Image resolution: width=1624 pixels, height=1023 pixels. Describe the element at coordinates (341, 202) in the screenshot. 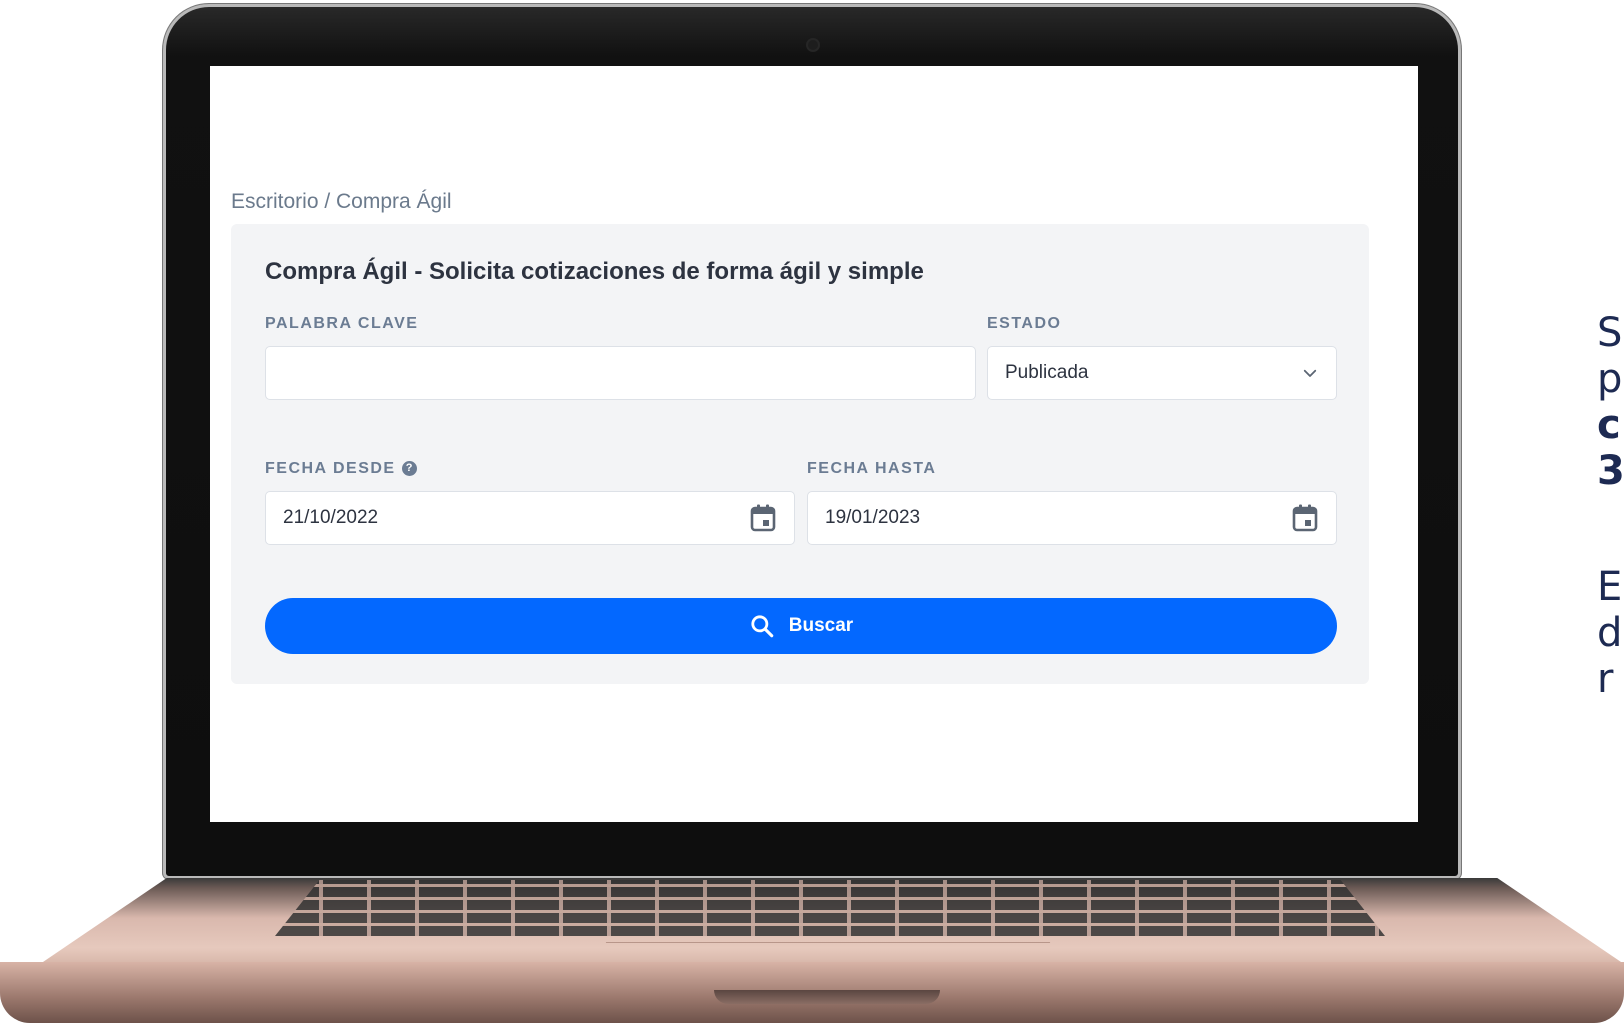

I see `breadcrumb: Escritorio / Compra Ágil` at that location.